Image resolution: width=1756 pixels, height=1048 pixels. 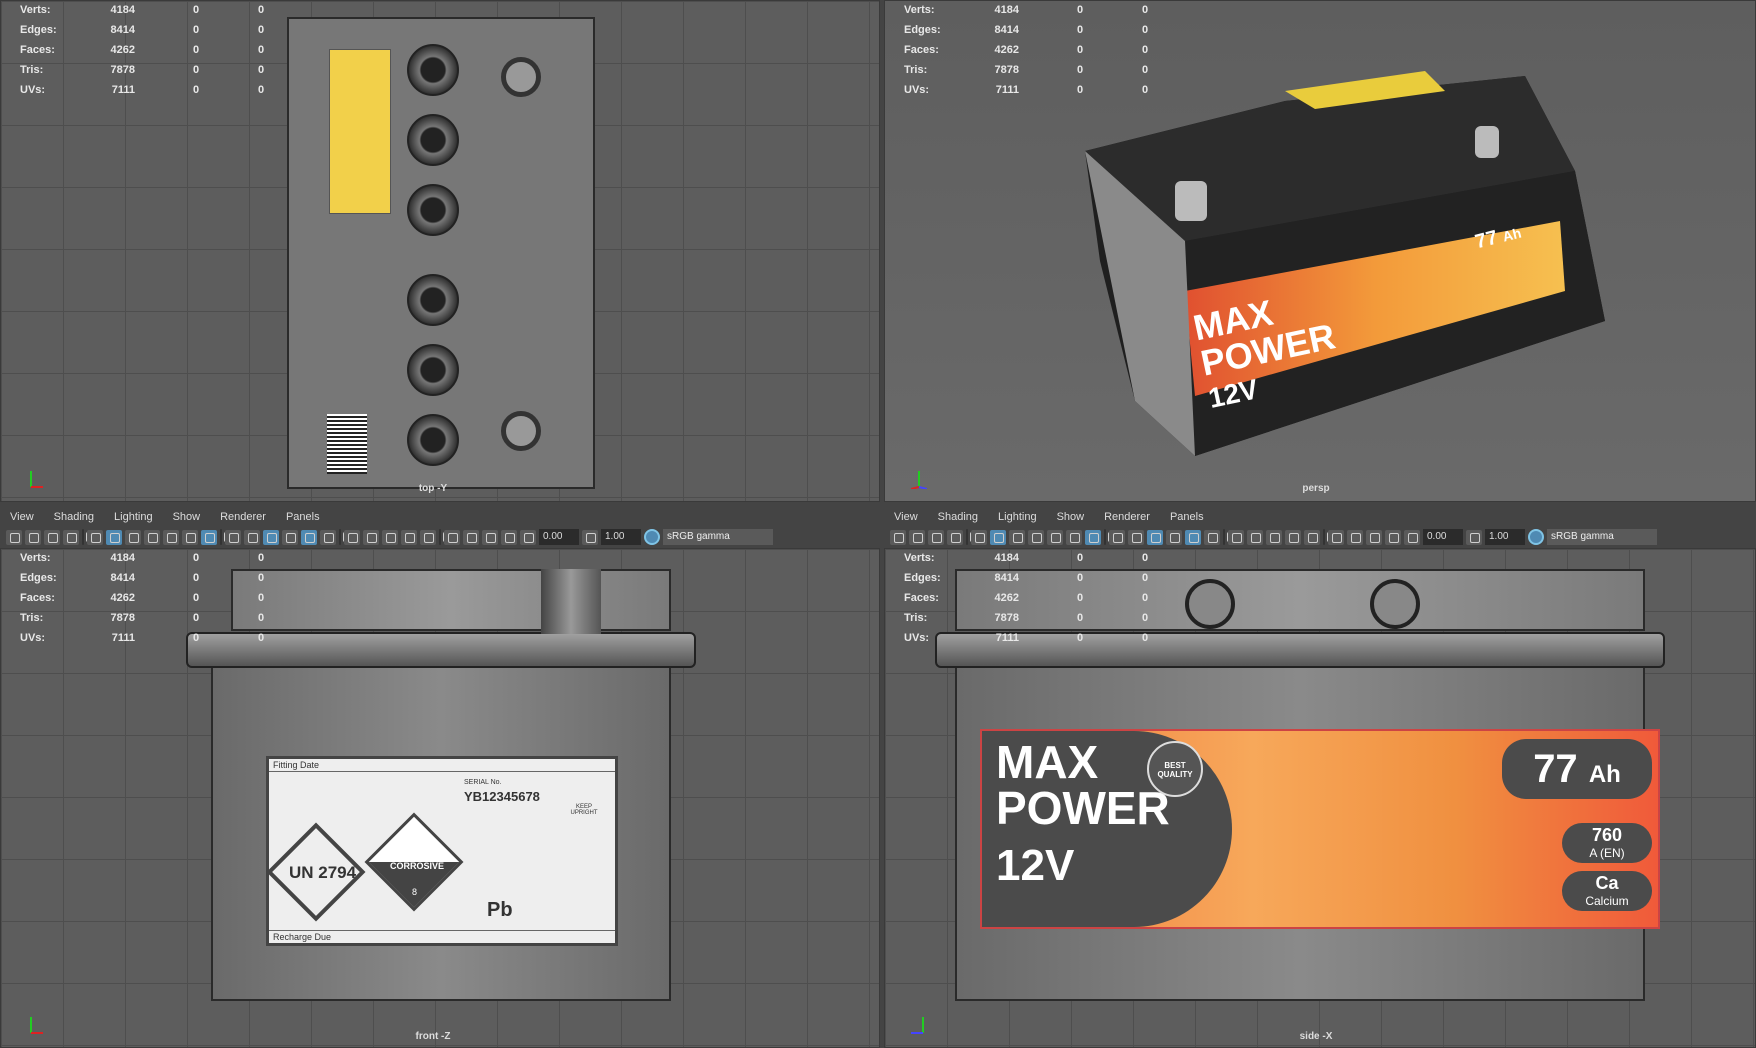 What do you see at coordinates (1080, 558) in the screenshot?
I see `stat-a: 0` at bounding box center [1080, 558].